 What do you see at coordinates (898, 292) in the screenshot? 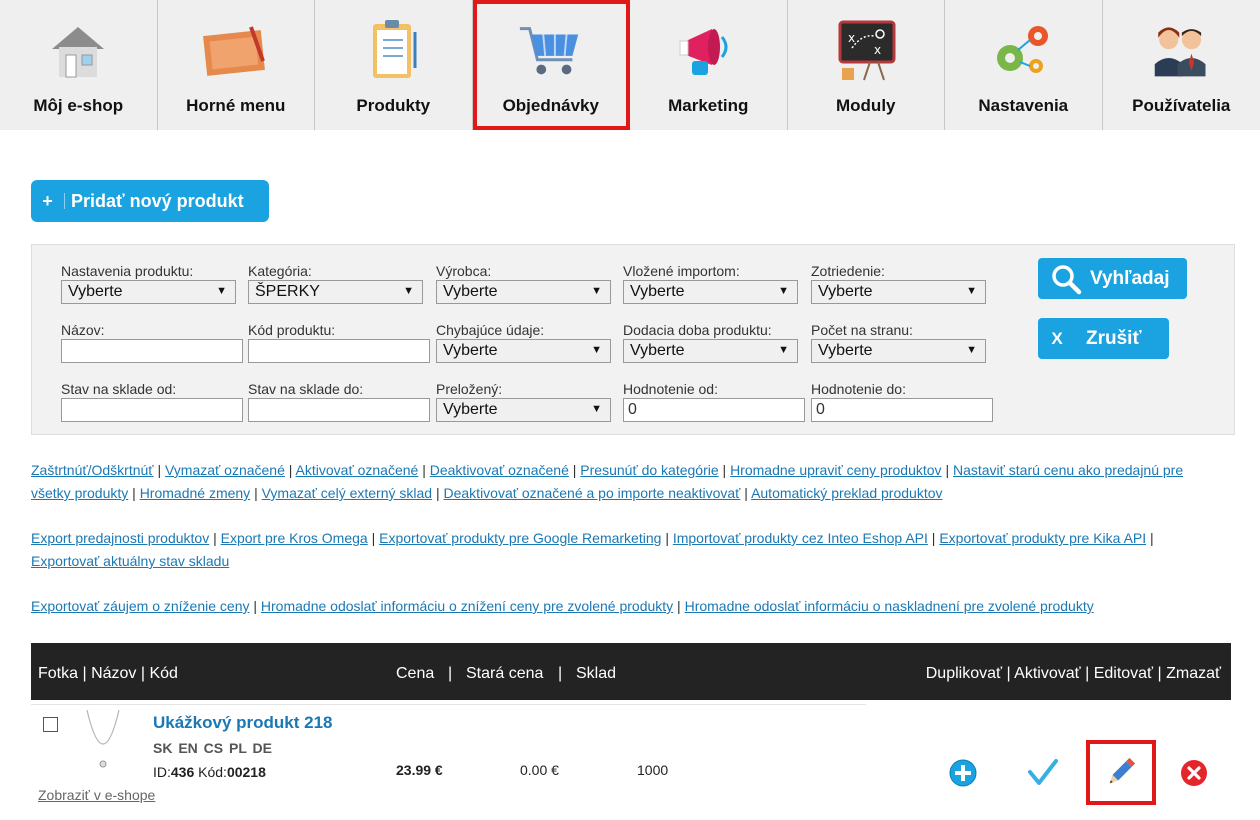
I see `zotriedenie-select: Vyberte ▼` at bounding box center [898, 292].